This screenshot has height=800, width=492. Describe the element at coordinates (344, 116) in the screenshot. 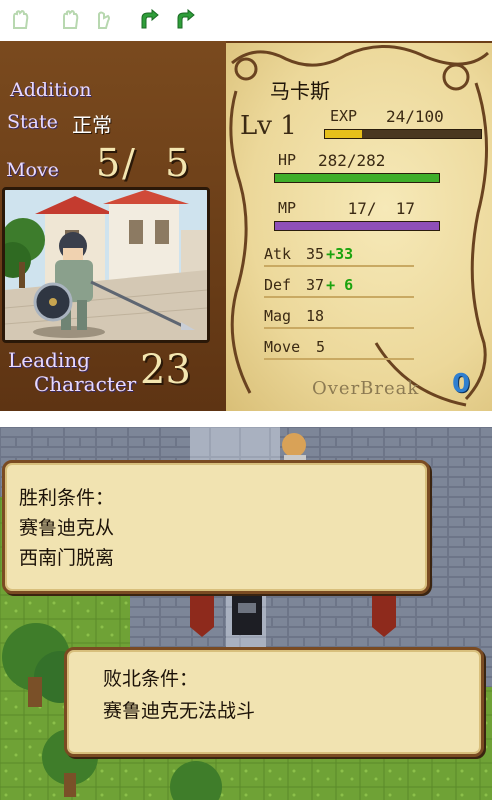

I see `exp-label: EXP` at that location.